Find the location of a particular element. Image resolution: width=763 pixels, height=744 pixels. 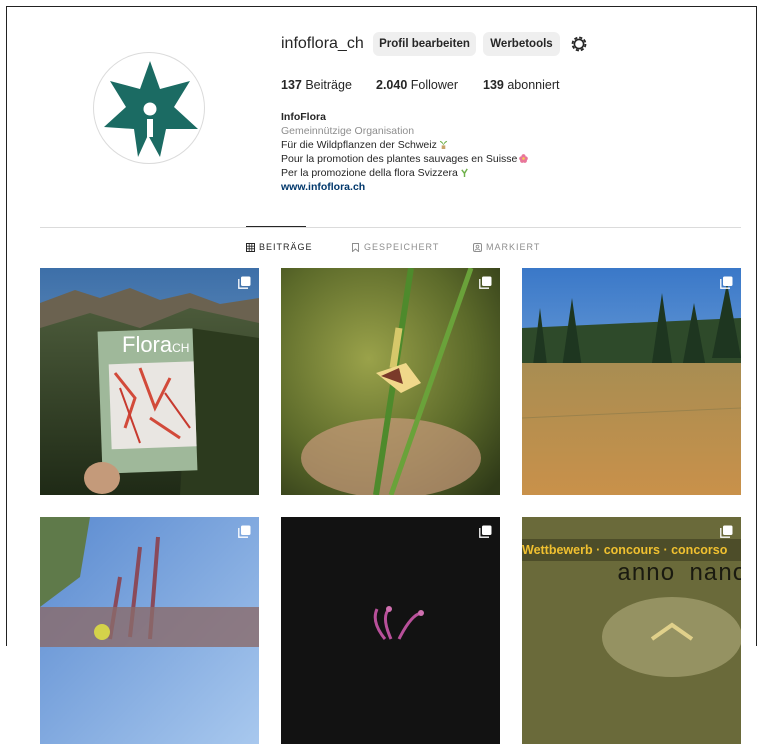

tab-posts: BEITRÄGE is located at coordinates (279, 247).